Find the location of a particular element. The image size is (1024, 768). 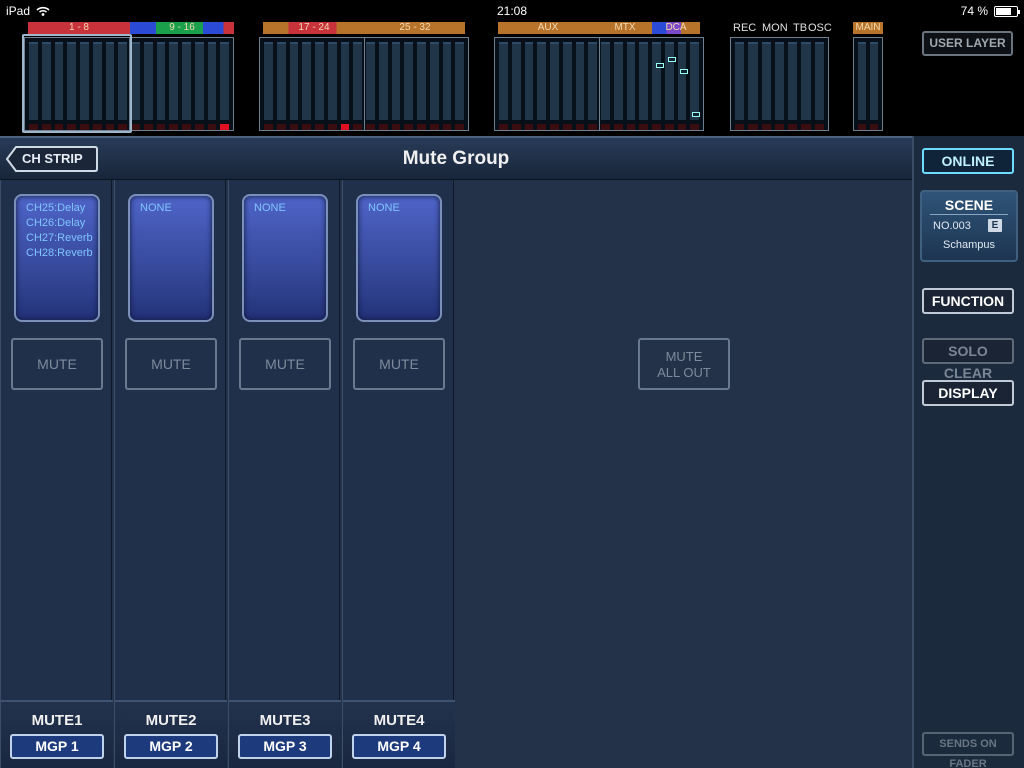

mgp-3-button: MGP 3 is located at coordinates (285, 746).